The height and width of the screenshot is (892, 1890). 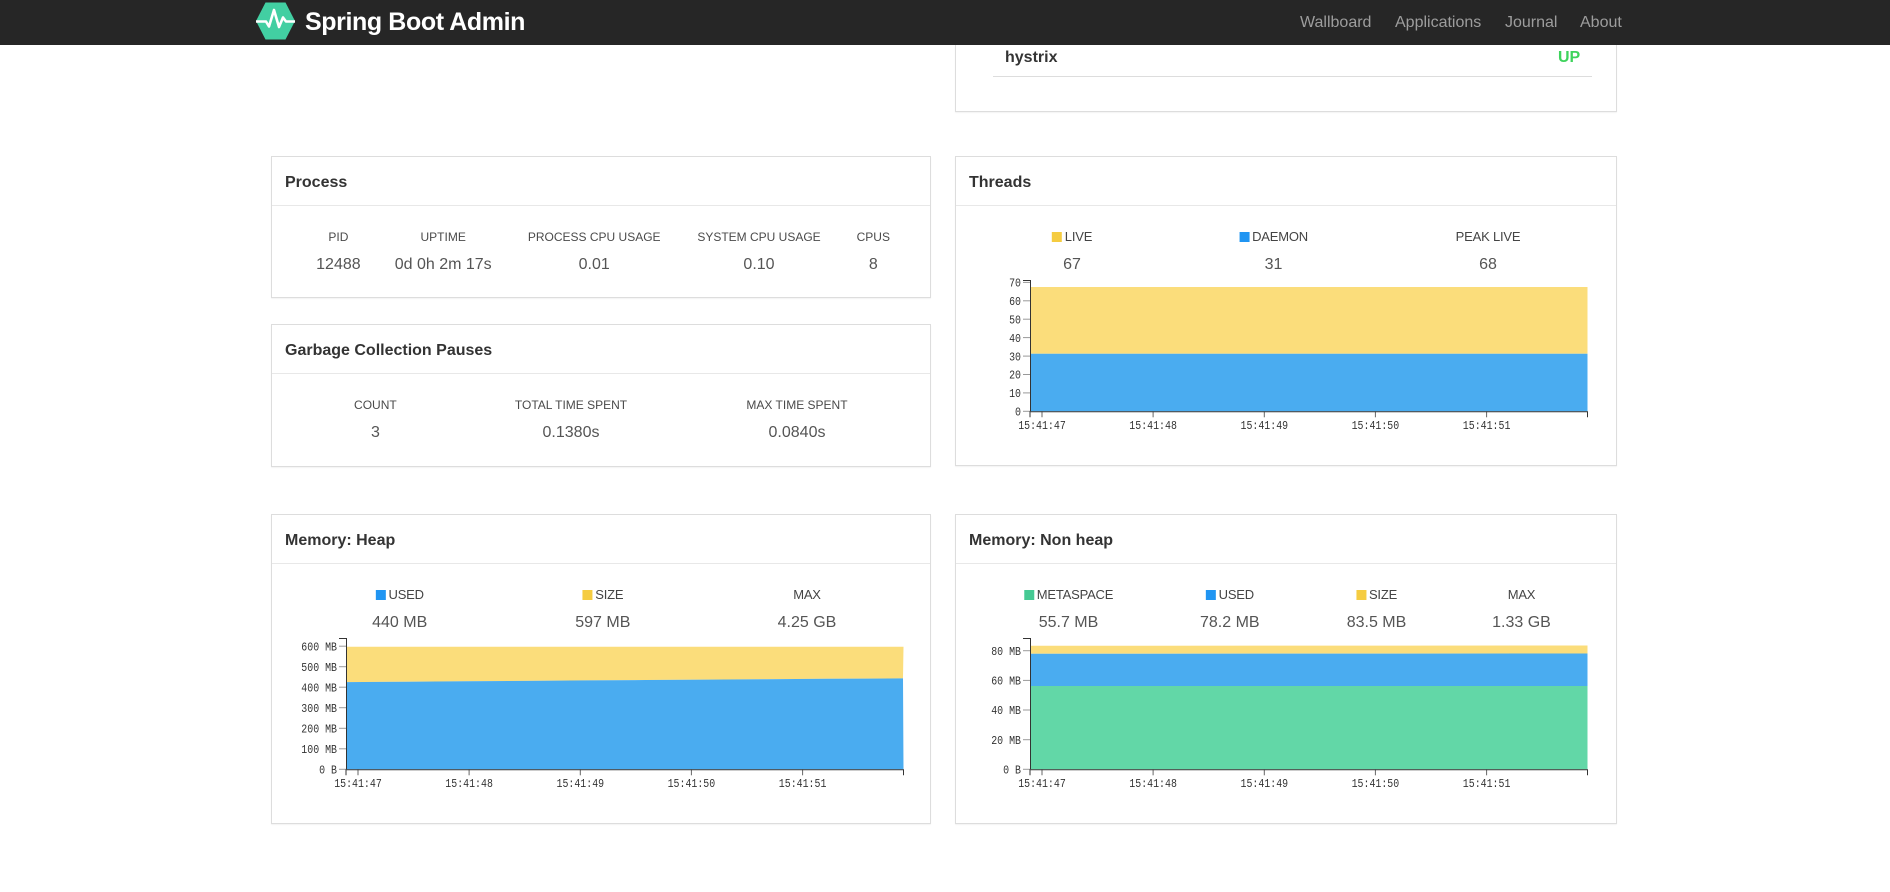 I want to click on svg-text: 40, so click(x=1015, y=339).